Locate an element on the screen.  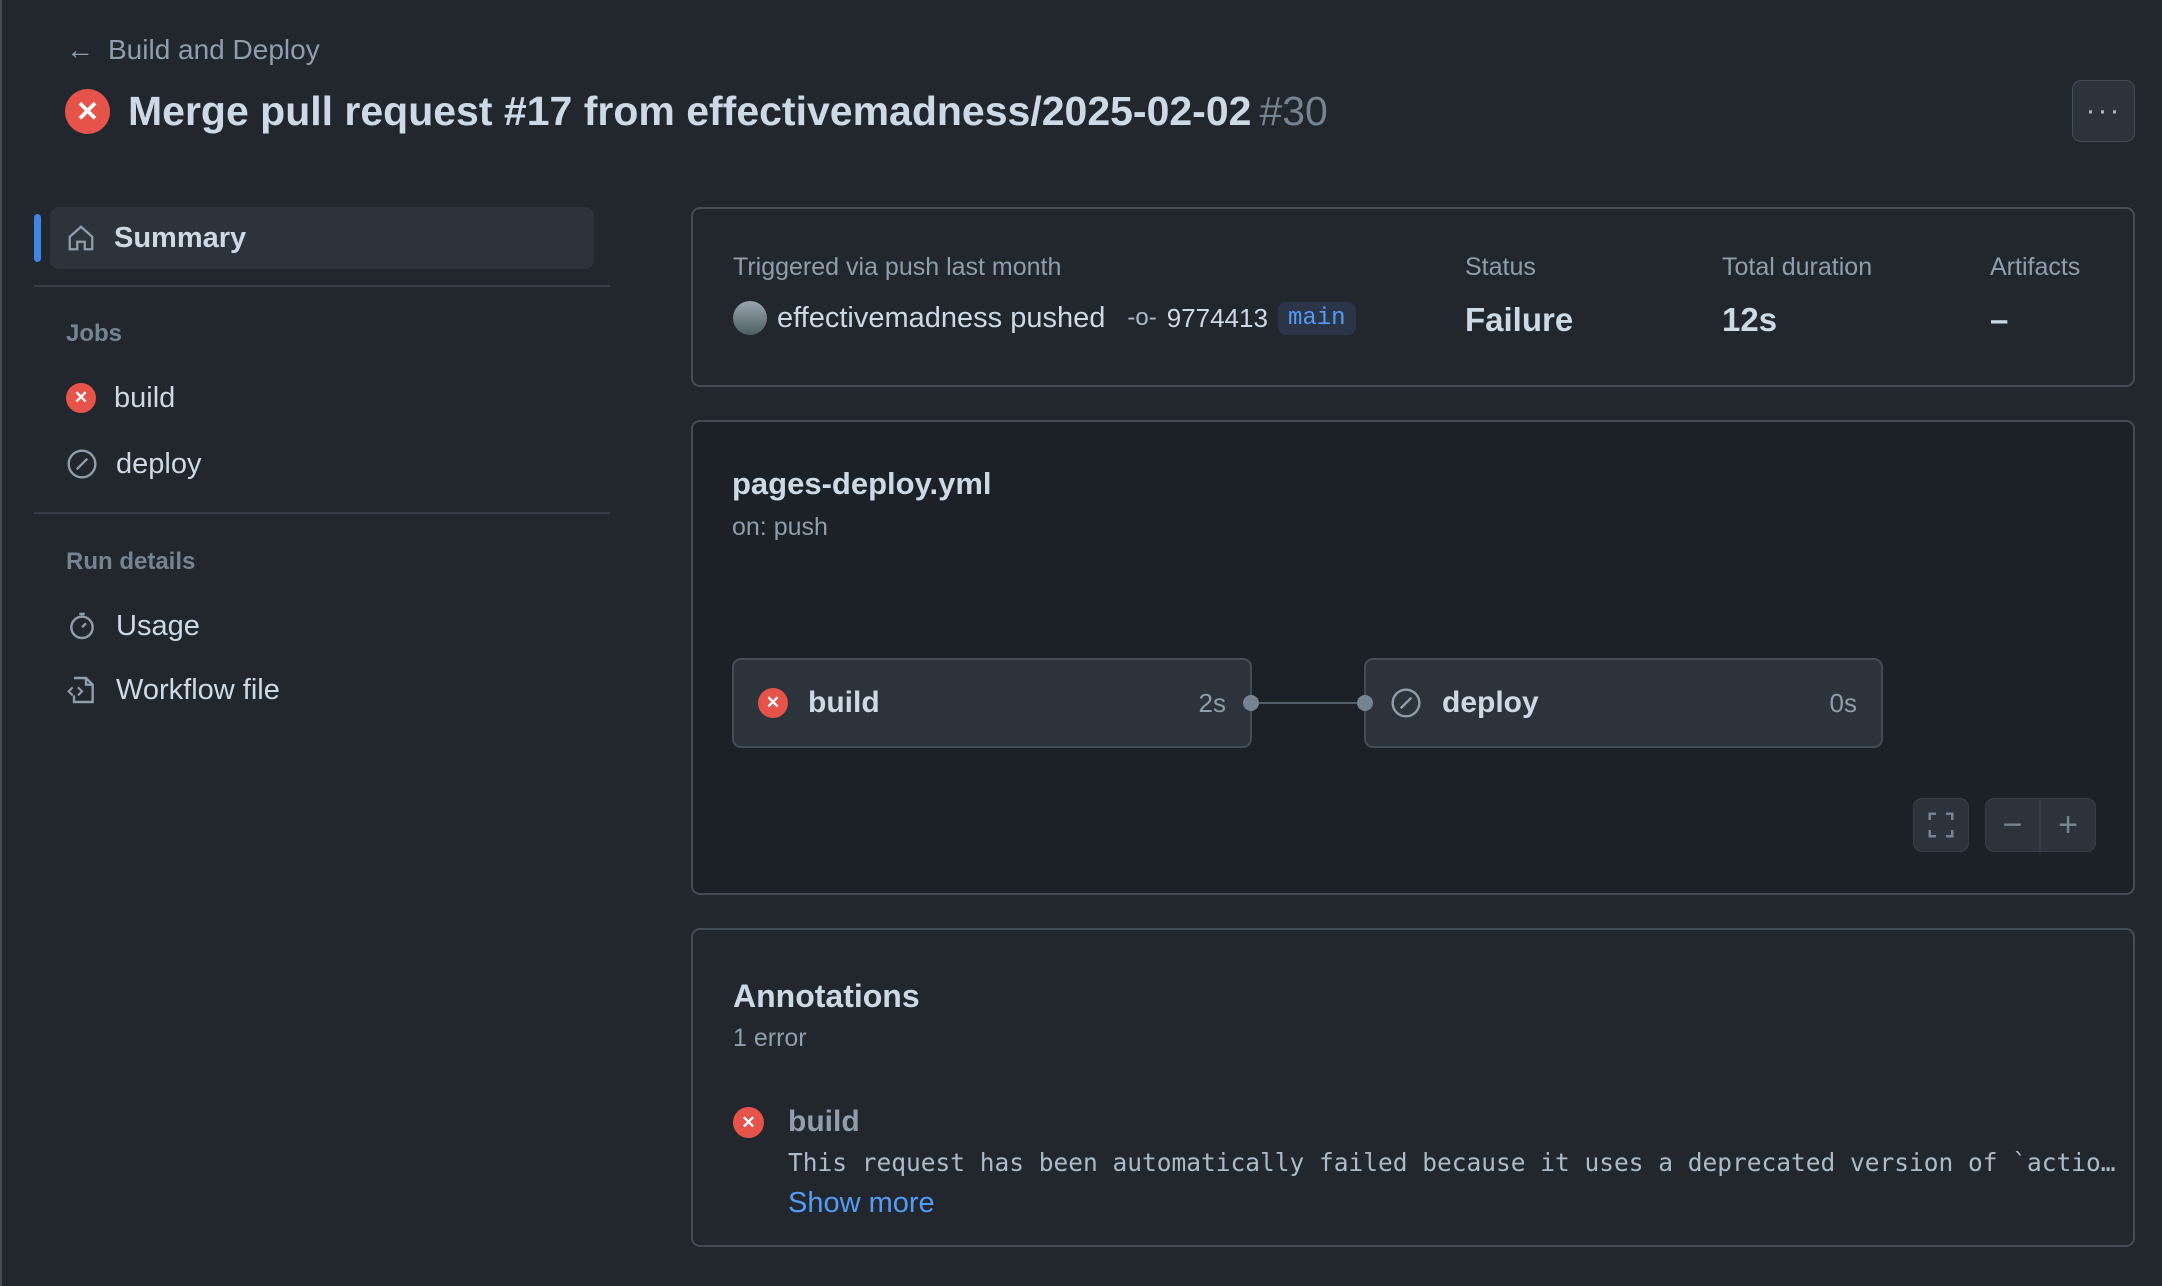
zoom-out-button: − is located at coordinates (2012, 825).